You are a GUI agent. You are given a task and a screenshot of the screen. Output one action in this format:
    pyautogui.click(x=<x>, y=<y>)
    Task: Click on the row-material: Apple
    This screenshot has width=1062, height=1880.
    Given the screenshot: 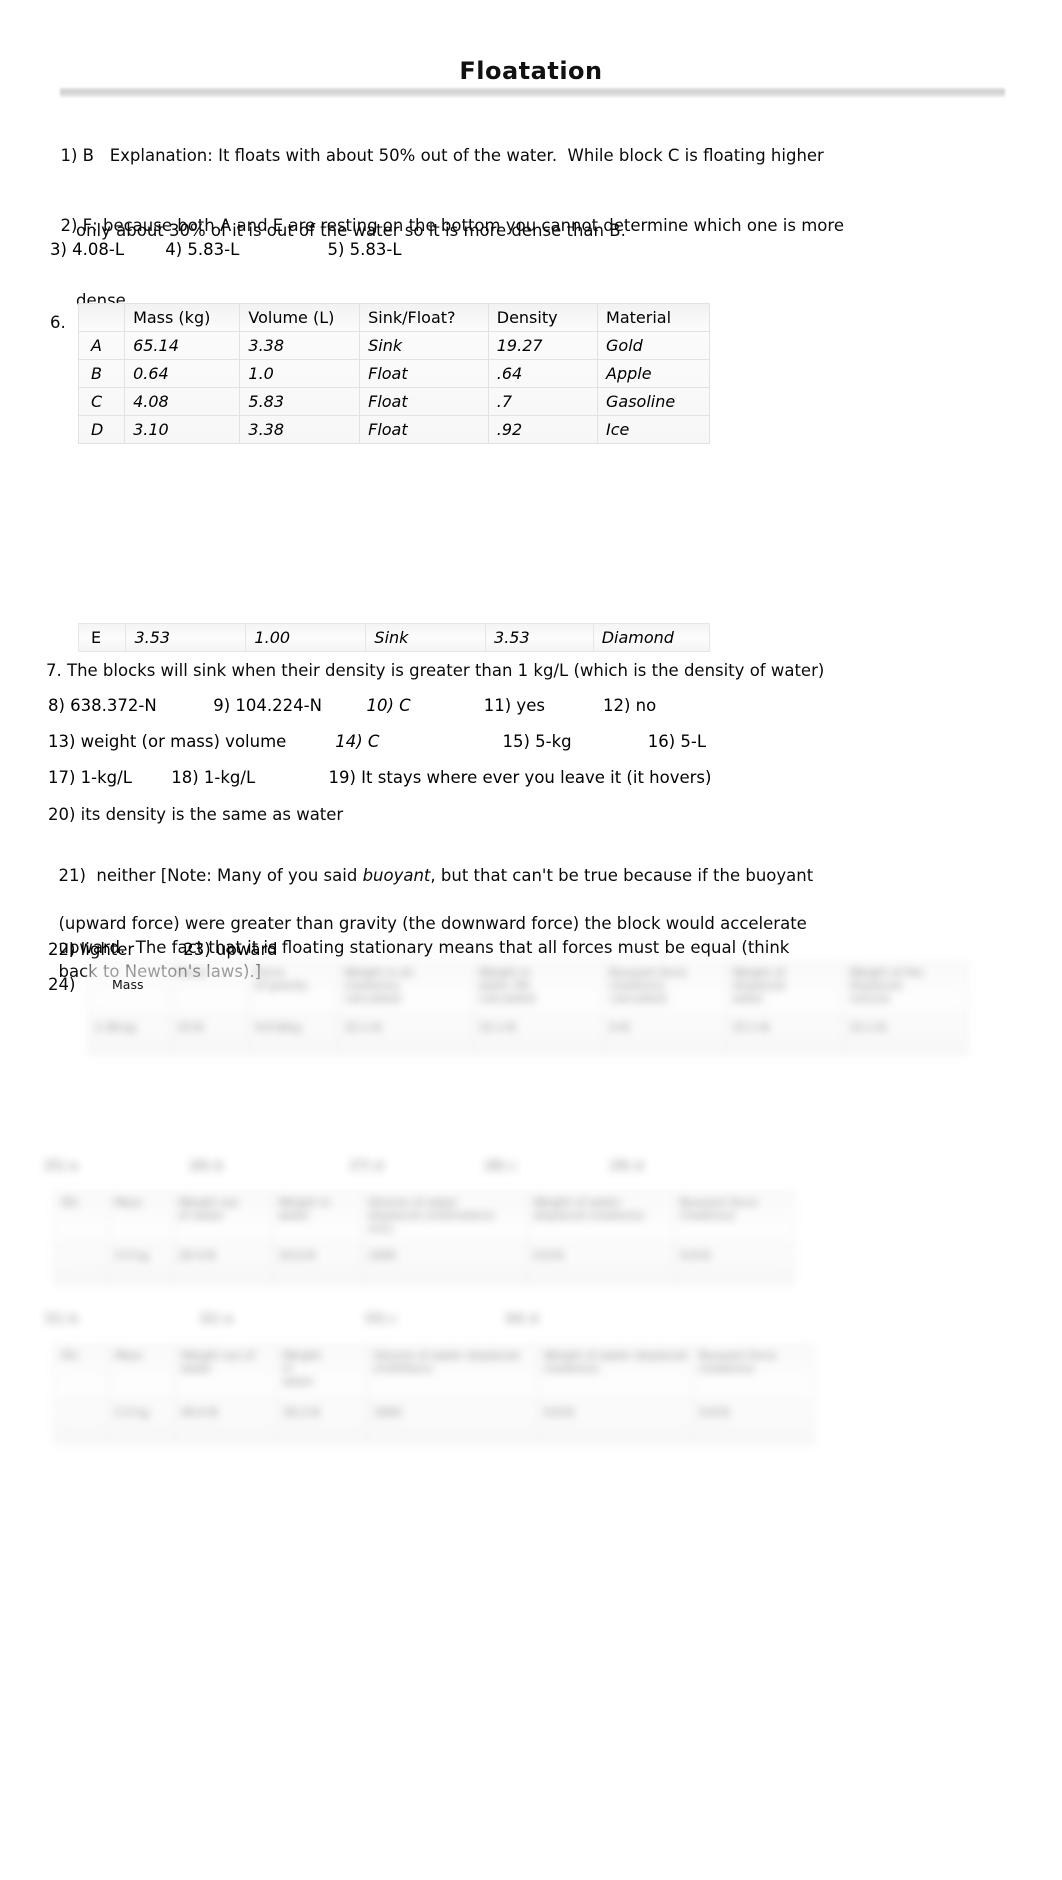 What is the action you would take?
    pyautogui.click(x=653, y=373)
    